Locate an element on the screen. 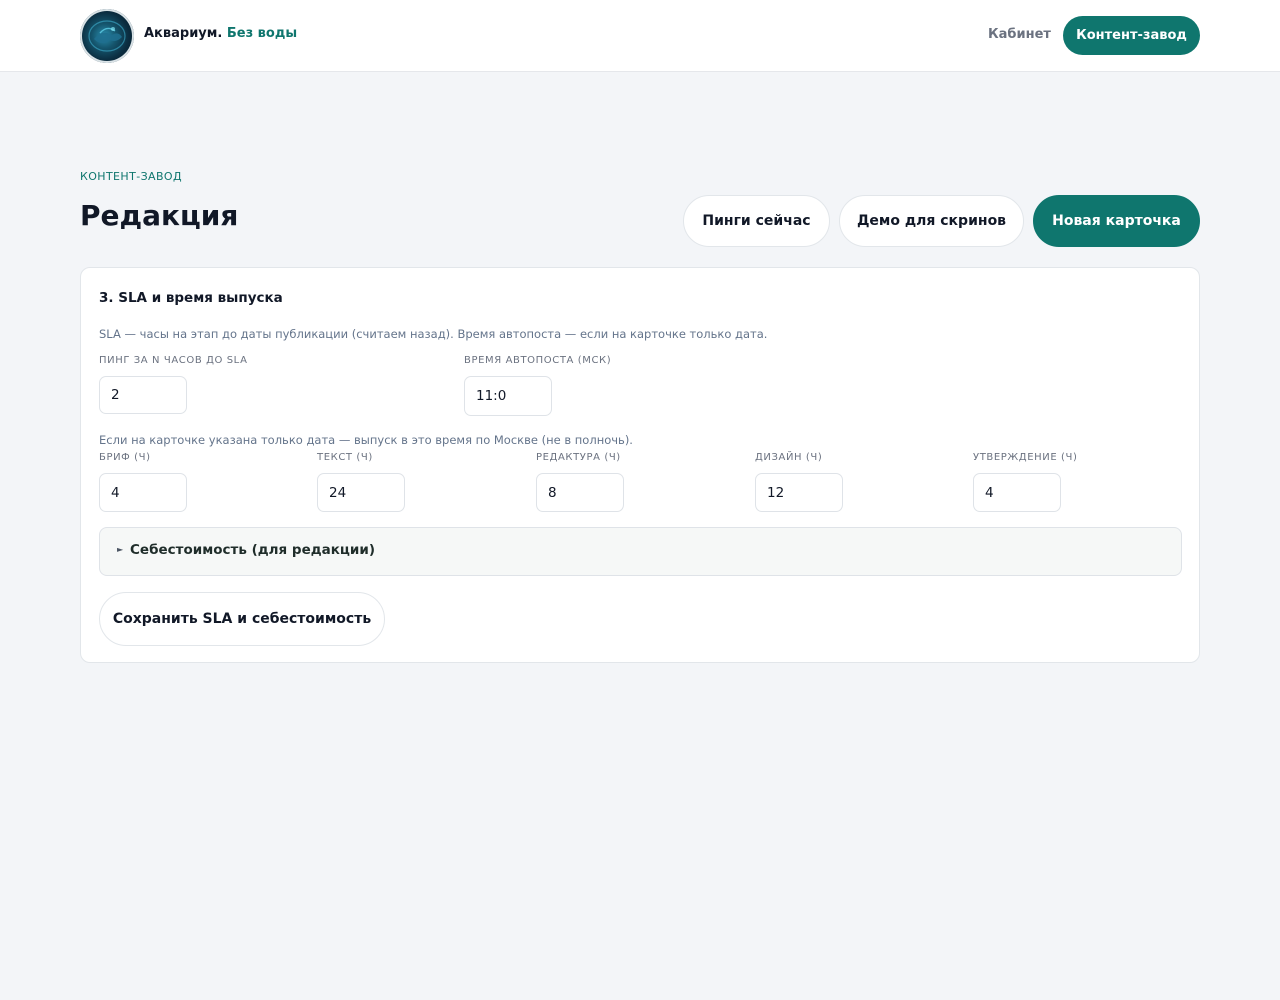 The width and height of the screenshot is (1280, 1000). stage-design-input: 12 is located at coordinates (799, 492).